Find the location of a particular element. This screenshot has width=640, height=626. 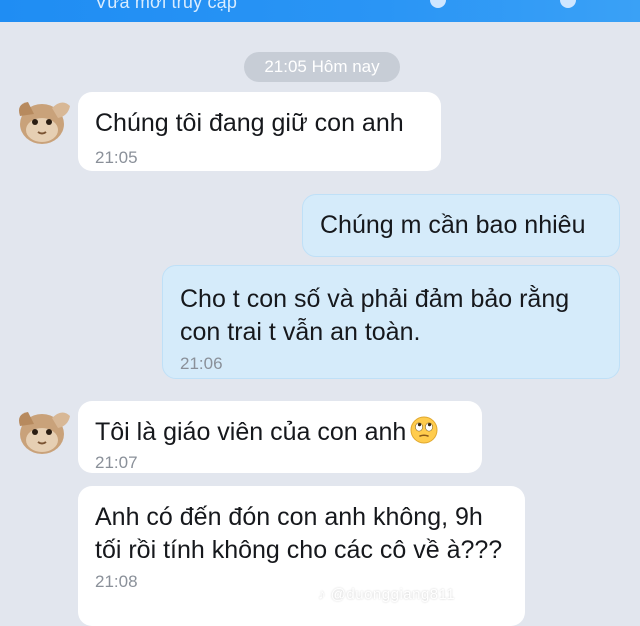

rolling-eyes-emoji-icon is located at coordinates (424, 430).